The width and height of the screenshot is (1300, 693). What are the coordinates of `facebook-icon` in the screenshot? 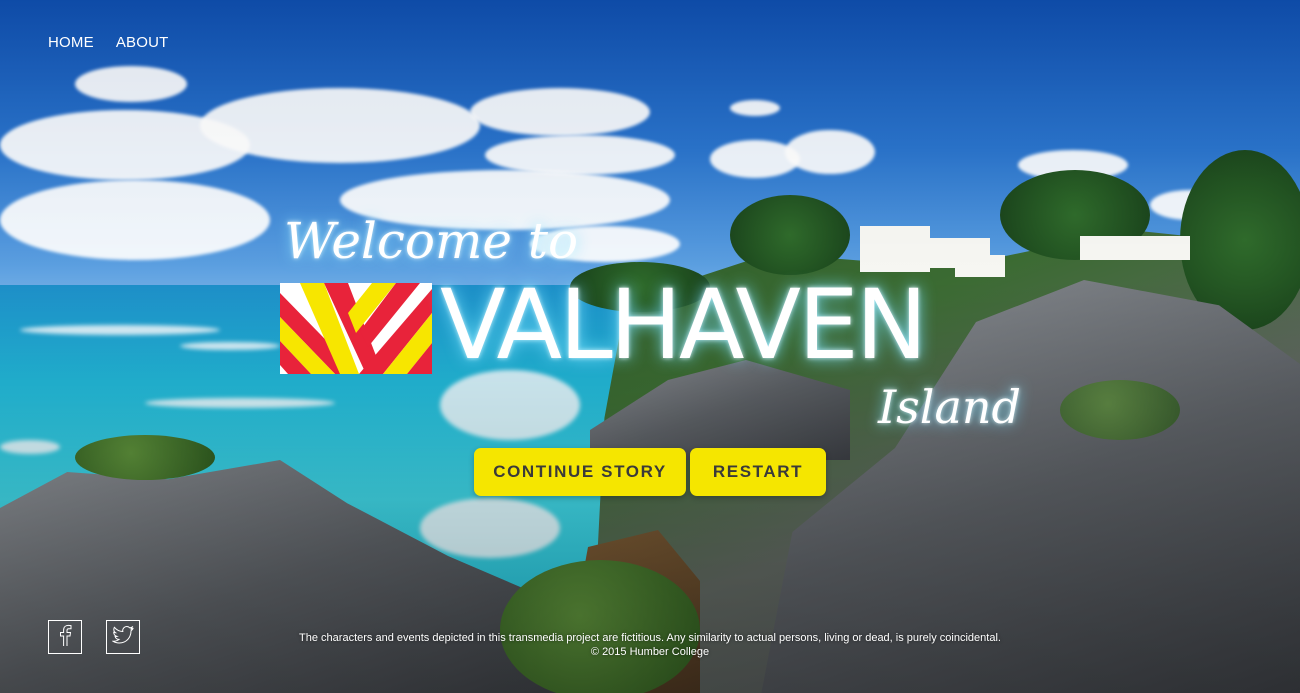 It's located at (65, 637).